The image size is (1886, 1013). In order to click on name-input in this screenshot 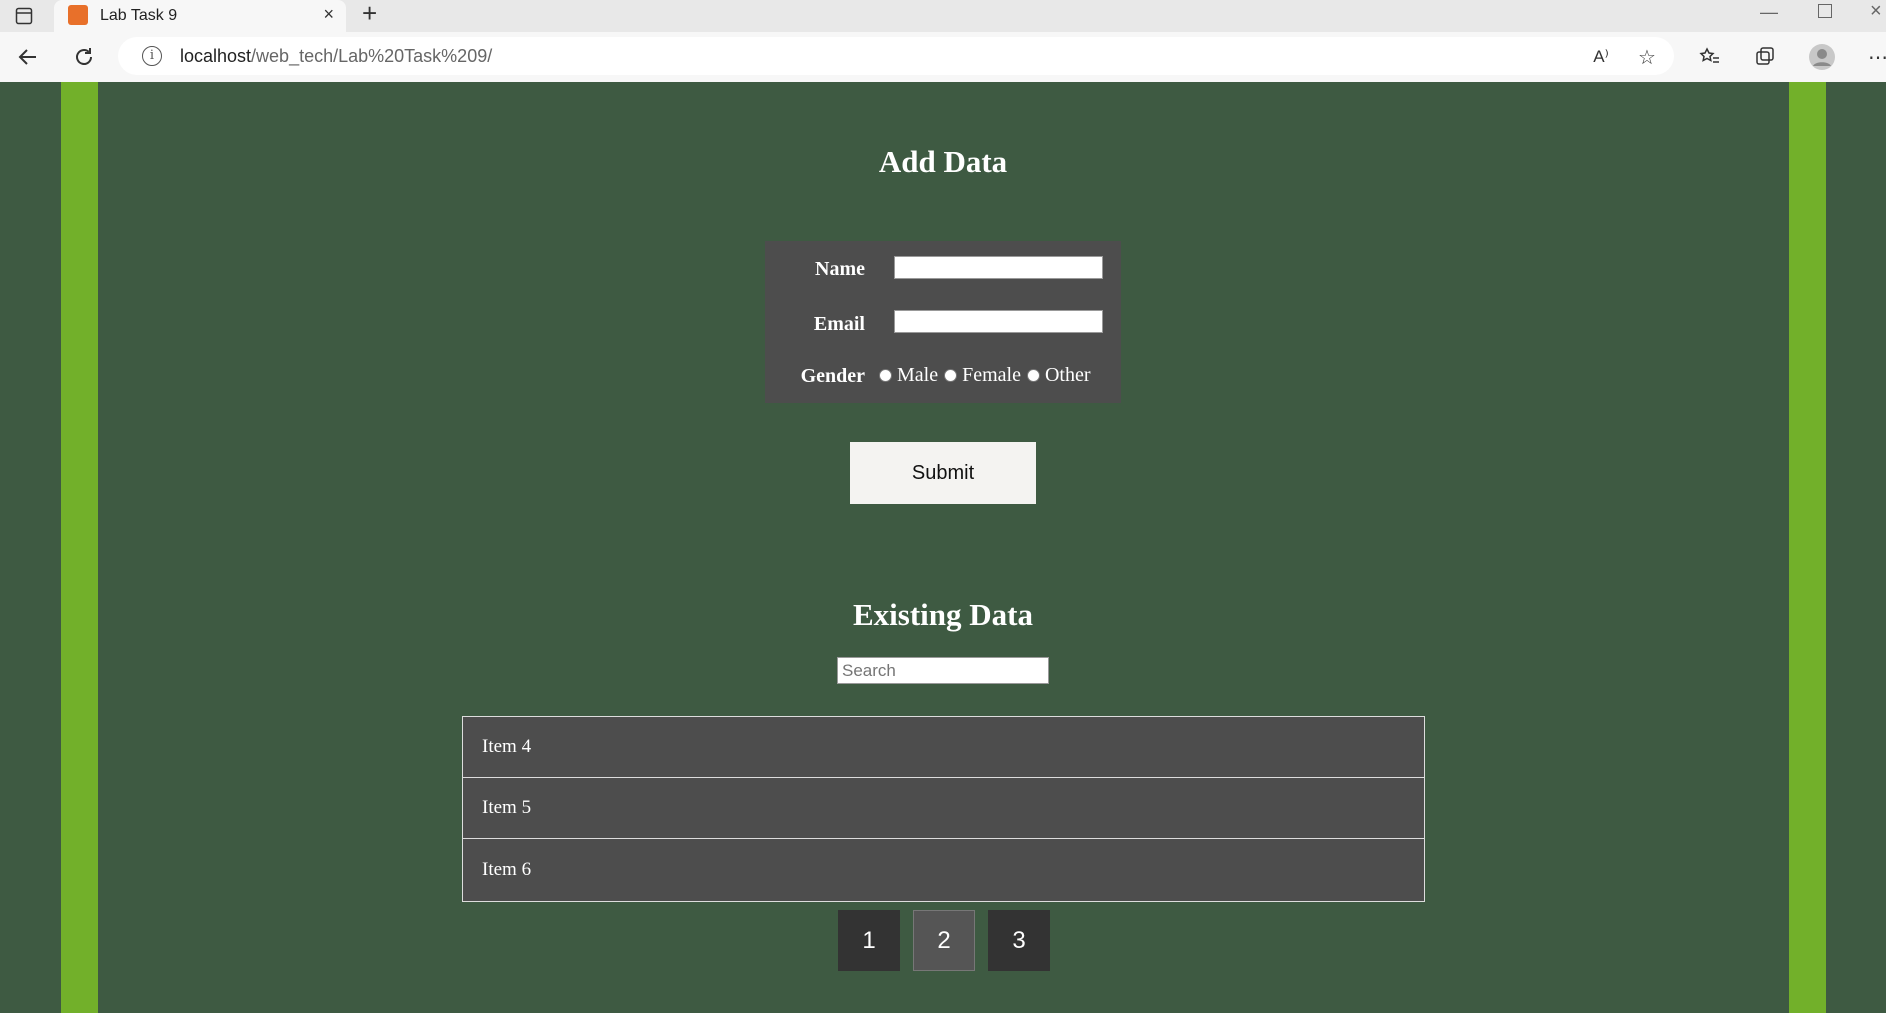, I will do `click(998, 267)`.